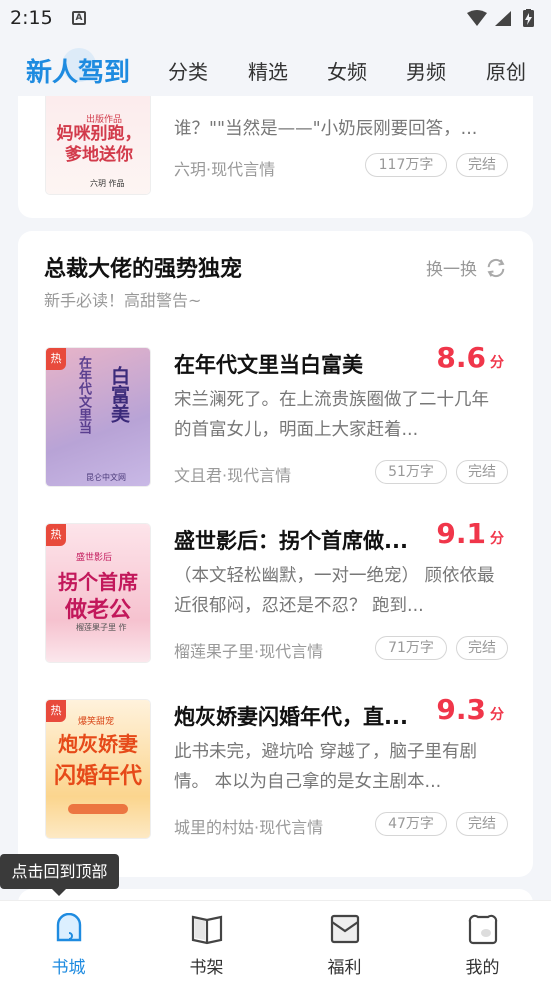  I want to click on book-cover: 热 爆笑甜宠 炮灰娇妻 闪婚年代, so click(98, 769).